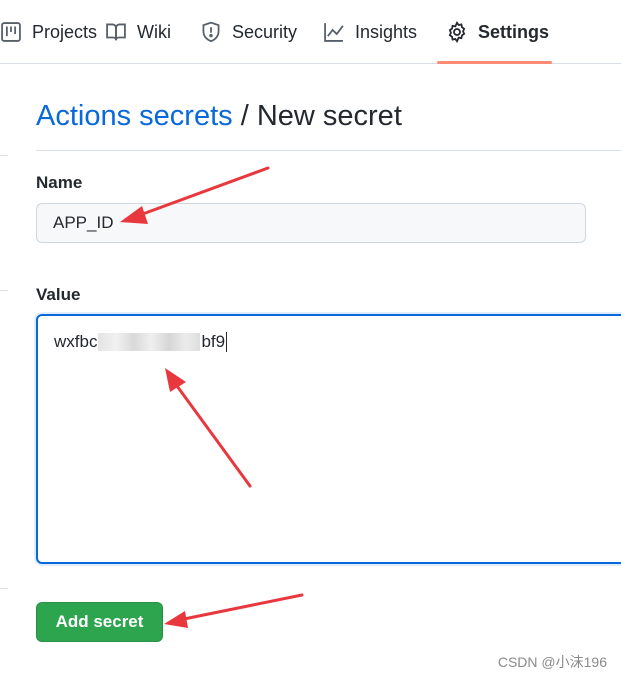 This screenshot has height=682, width=621. What do you see at coordinates (334, 32) in the screenshot?
I see `graph-icon` at bounding box center [334, 32].